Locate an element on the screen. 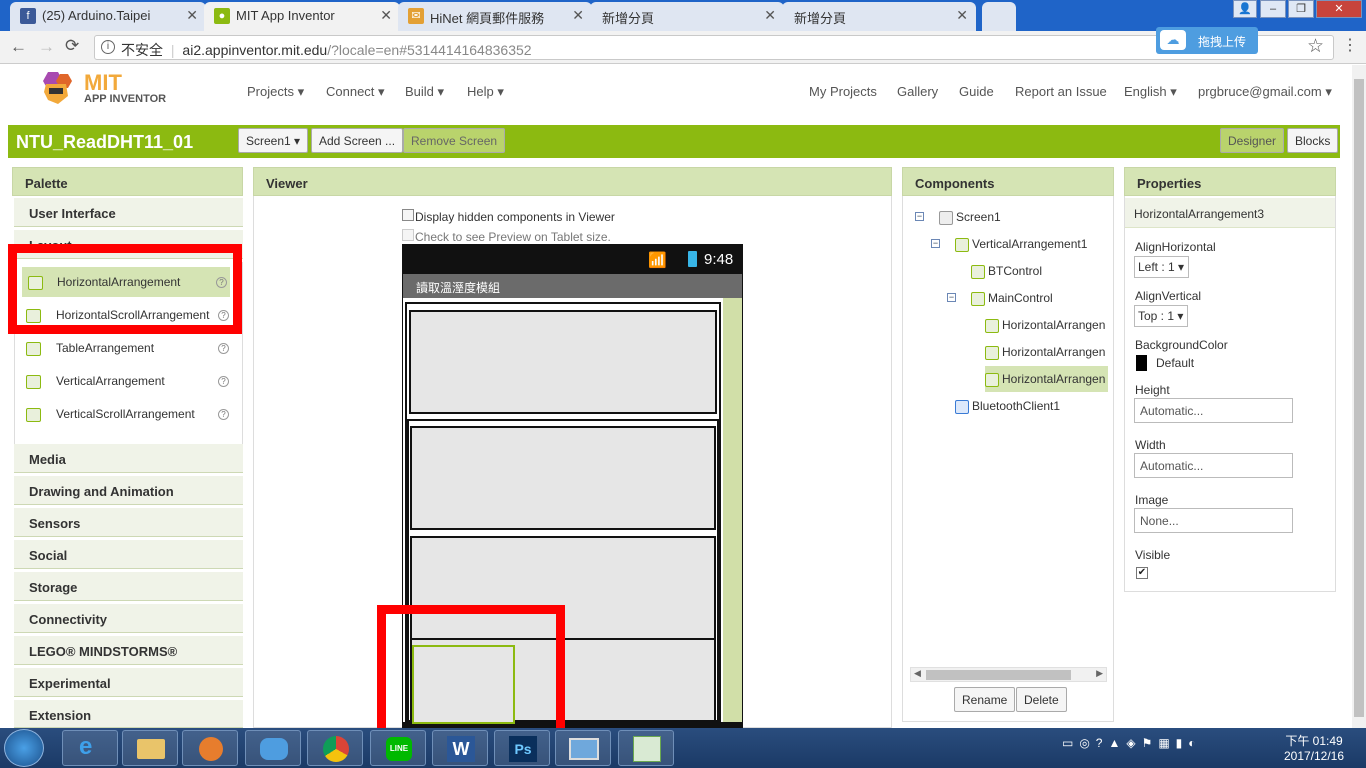 This screenshot has height=768, width=1366. user-icon: 👤 is located at coordinates (1245, 9).